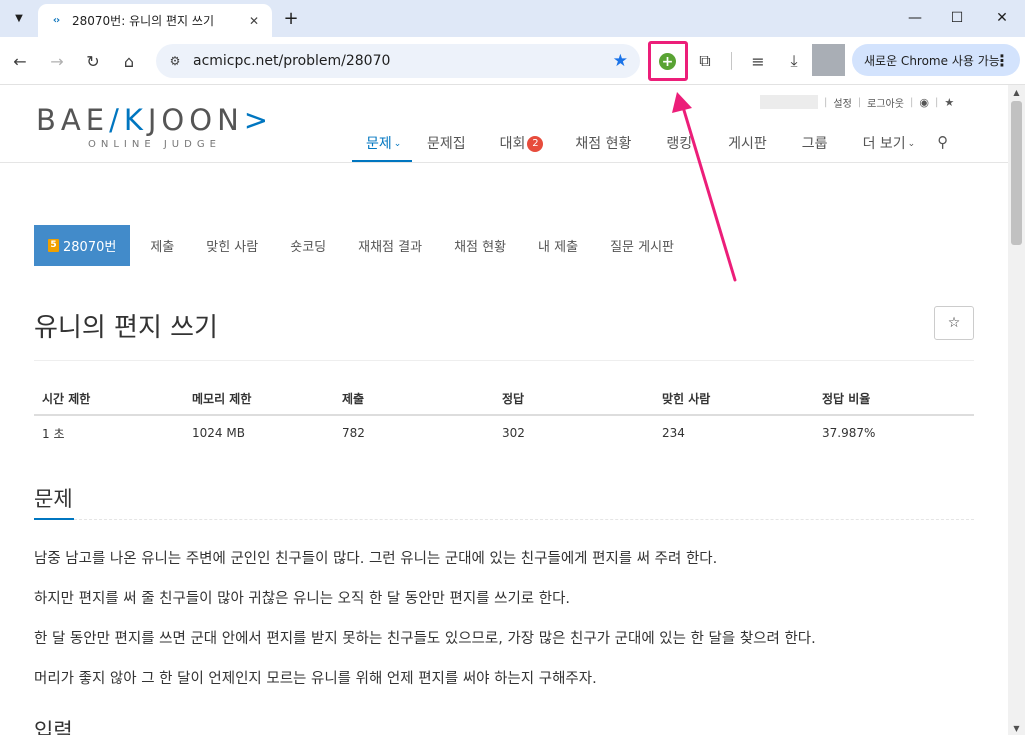  What do you see at coordinates (291, 18) in the screenshot?
I see `new-tab-button: +` at bounding box center [291, 18].